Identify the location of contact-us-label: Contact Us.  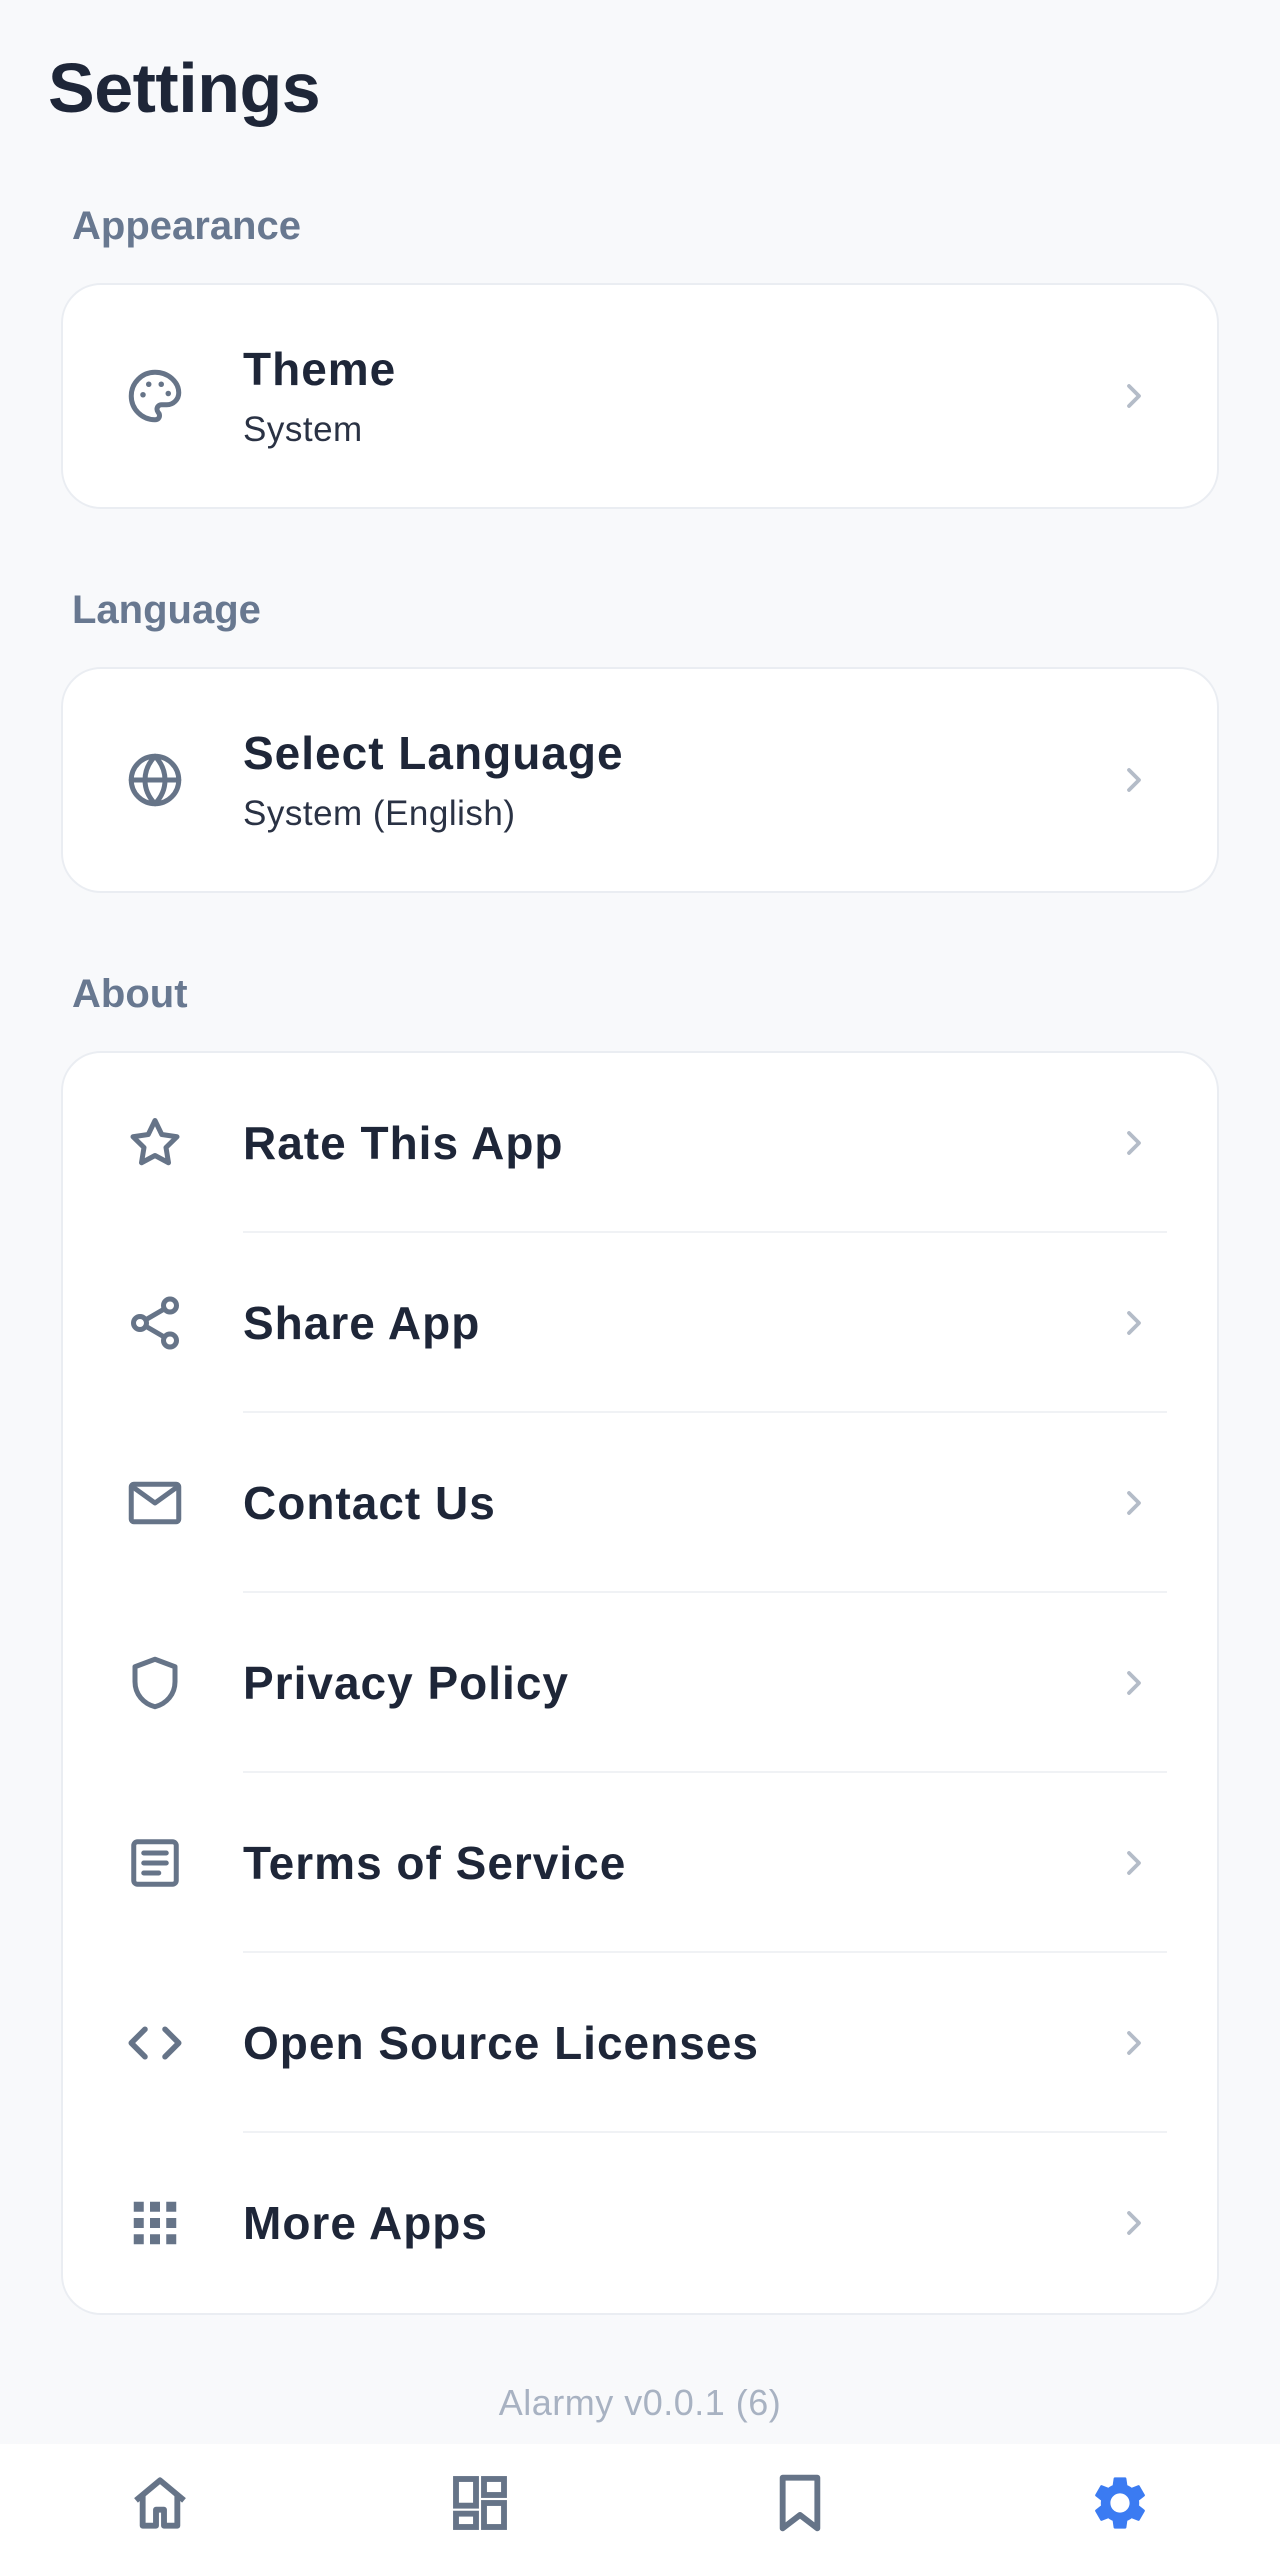
(369, 1503).